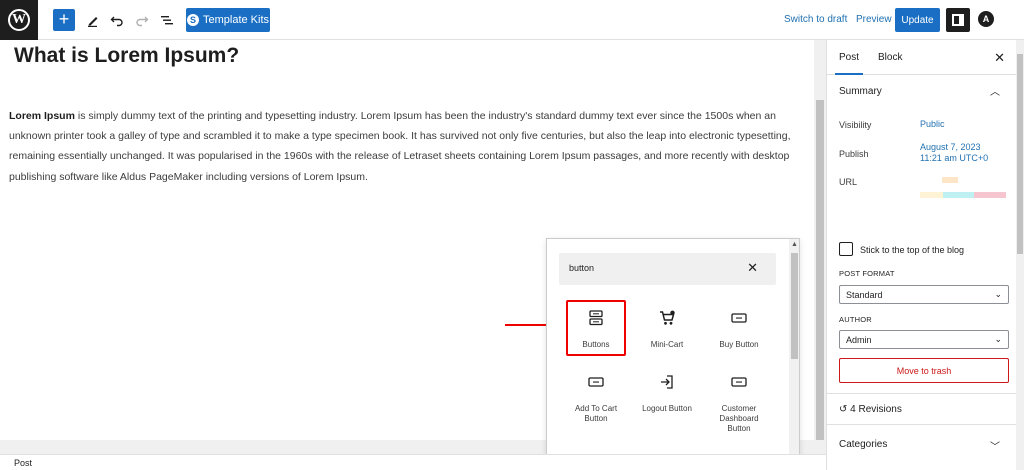 The width and height of the screenshot is (1024, 470). I want to click on scroll-up-icon: ▲, so click(794, 244).